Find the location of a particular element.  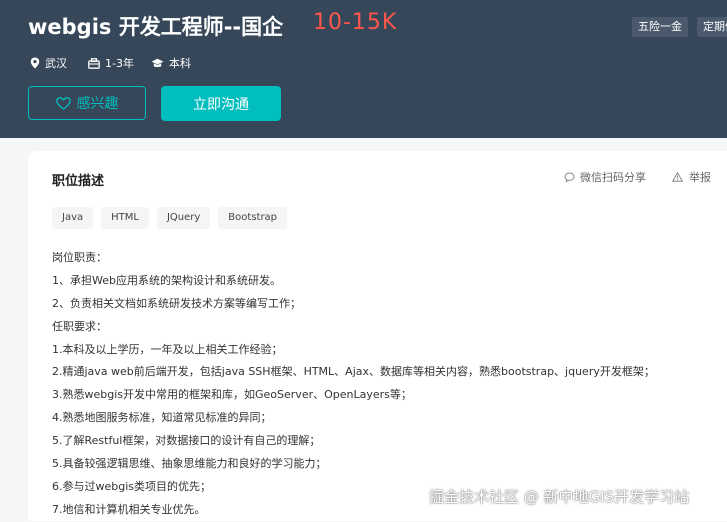

skill-tag: Java is located at coordinates (73, 218).